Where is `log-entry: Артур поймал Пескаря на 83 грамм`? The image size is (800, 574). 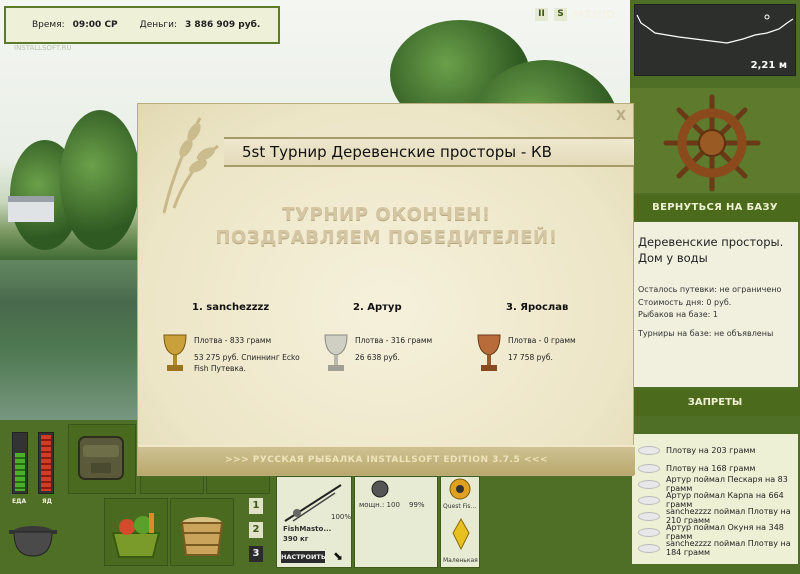 log-entry: Артур поймал Пескаря на 83 грамм is located at coordinates (715, 484).